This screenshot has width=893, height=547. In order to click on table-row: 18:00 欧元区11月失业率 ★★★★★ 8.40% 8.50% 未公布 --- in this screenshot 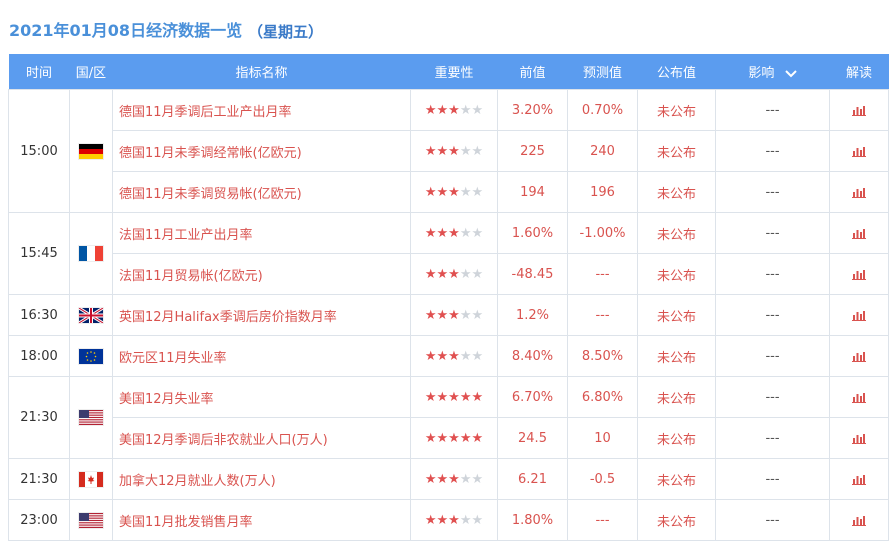, I will do `click(448, 356)`.